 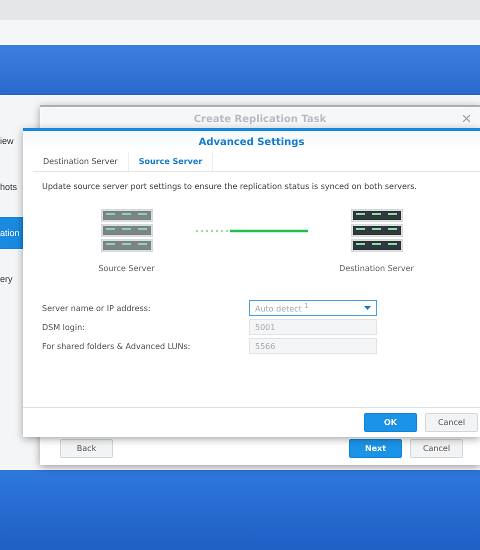 What do you see at coordinates (171, 161) in the screenshot?
I see `tab: Source Server` at bounding box center [171, 161].